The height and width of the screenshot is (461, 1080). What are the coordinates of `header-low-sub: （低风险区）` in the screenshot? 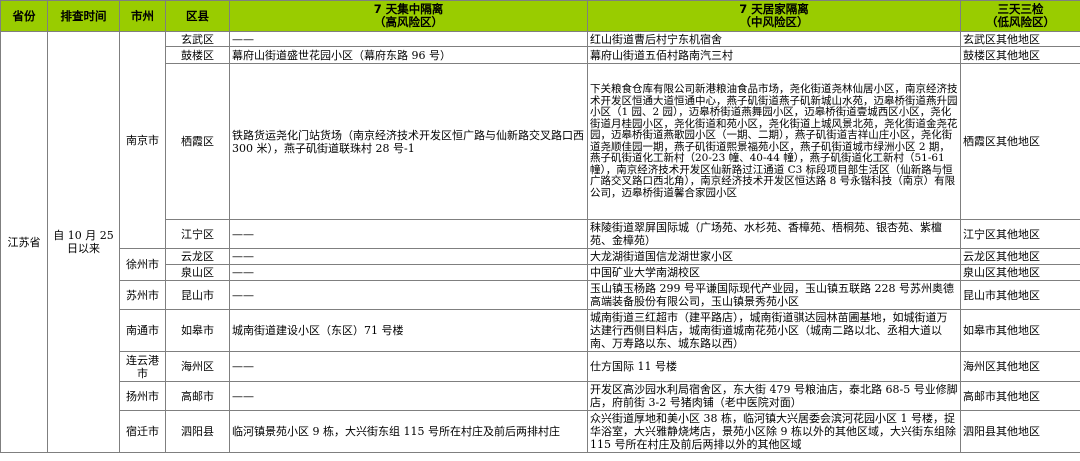 It's located at (1020, 22).